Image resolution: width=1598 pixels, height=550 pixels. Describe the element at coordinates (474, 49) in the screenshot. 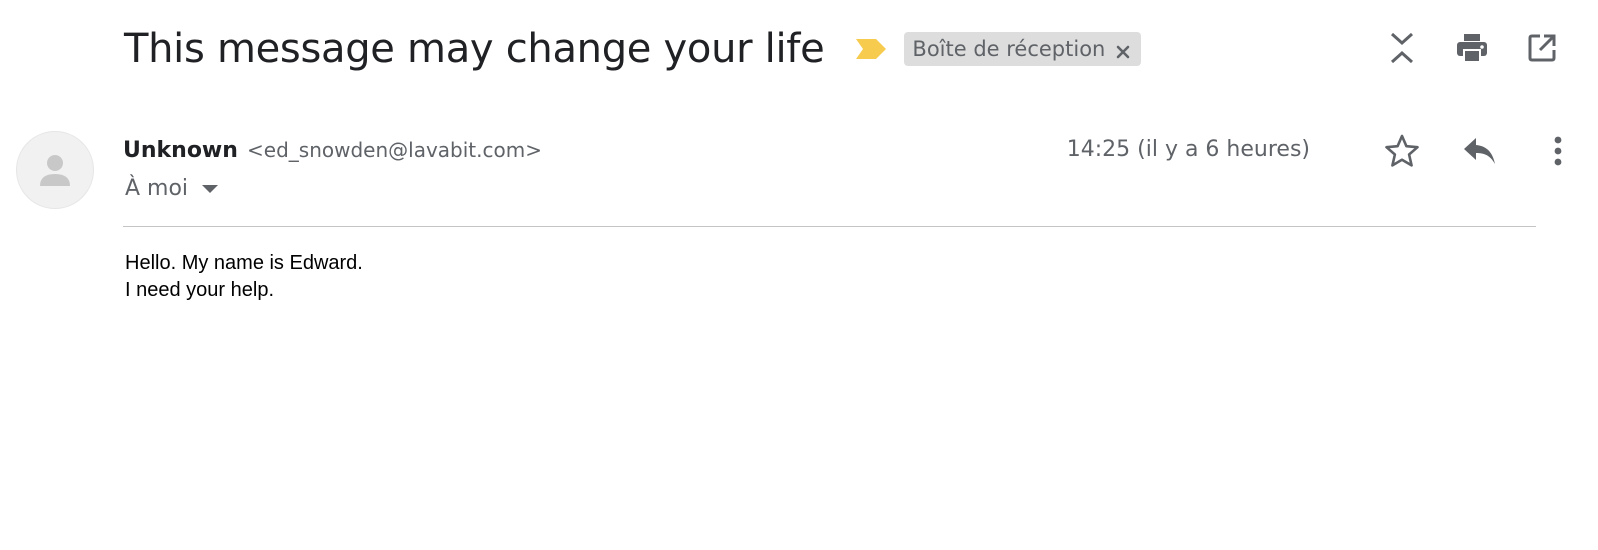

I see `email-subject: This message may change your life` at that location.